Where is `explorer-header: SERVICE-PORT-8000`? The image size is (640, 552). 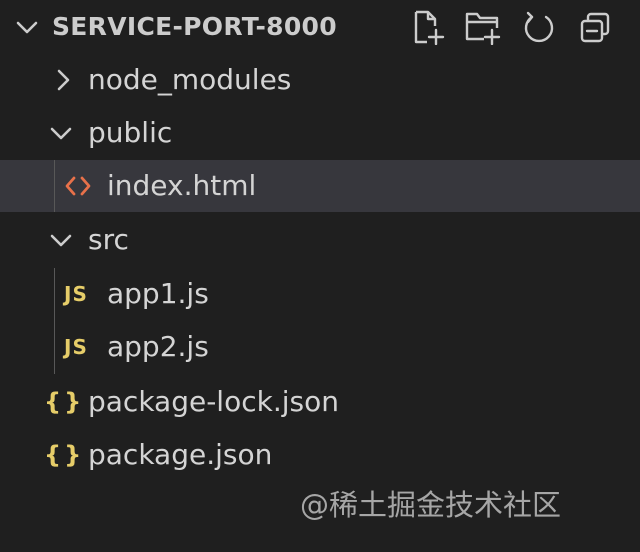
explorer-header: SERVICE-PORT-8000 is located at coordinates (320, 27).